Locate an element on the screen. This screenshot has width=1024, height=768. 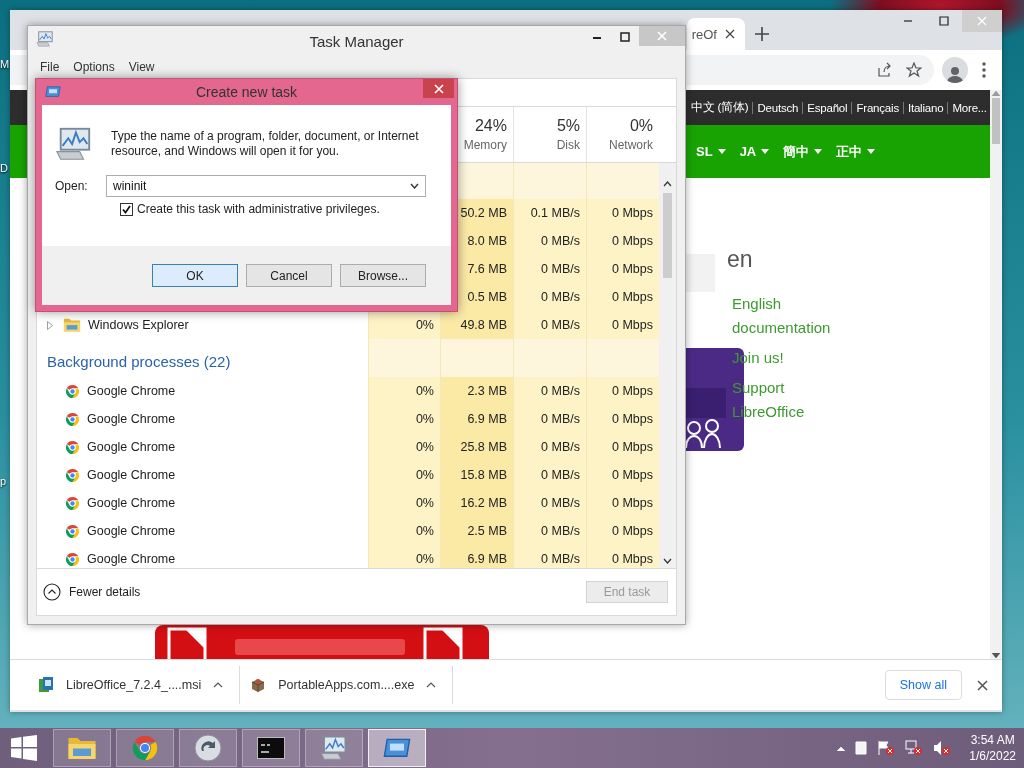
dialog-title: Create new task is located at coordinates (246, 92).